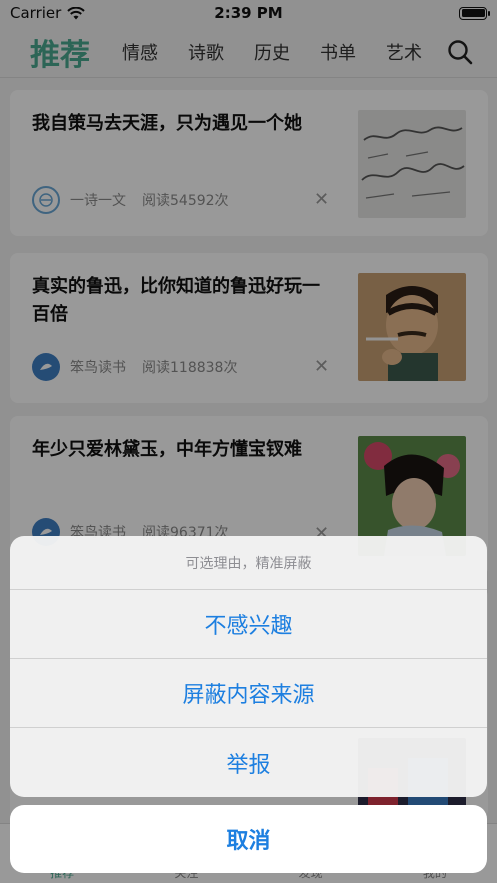 The height and width of the screenshot is (883, 497). I want to click on report-button: 举报, so click(248, 762).